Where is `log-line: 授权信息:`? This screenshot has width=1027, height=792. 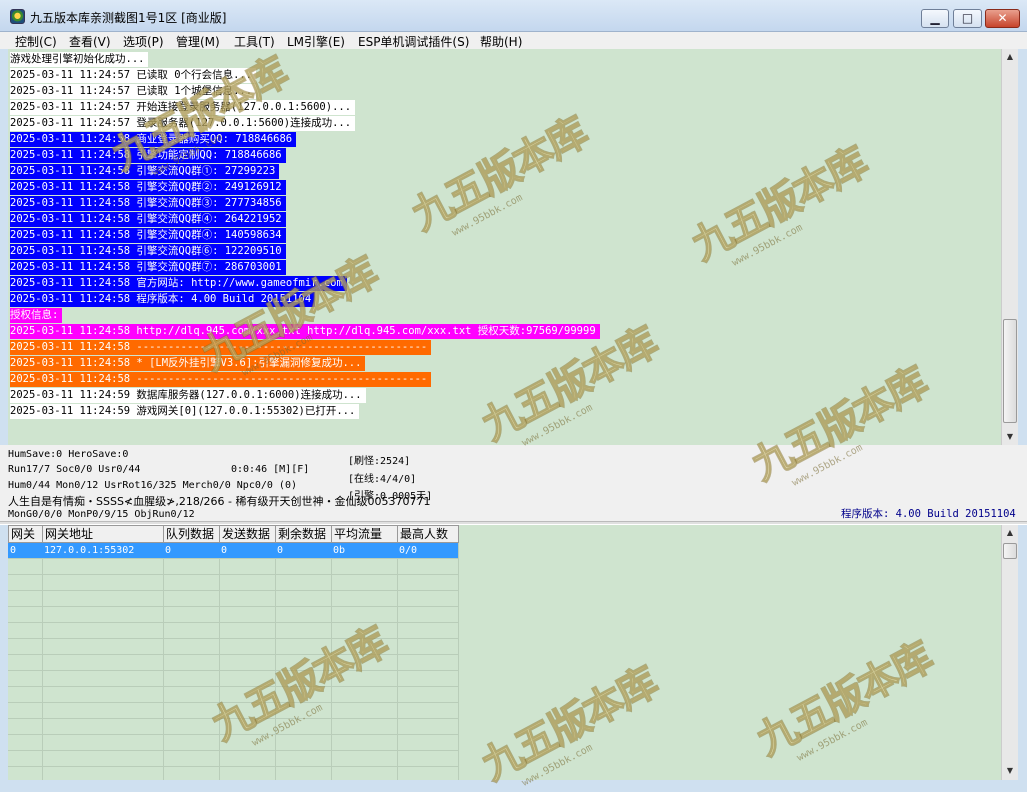 log-line: 授权信息: is located at coordinates (36, 315).